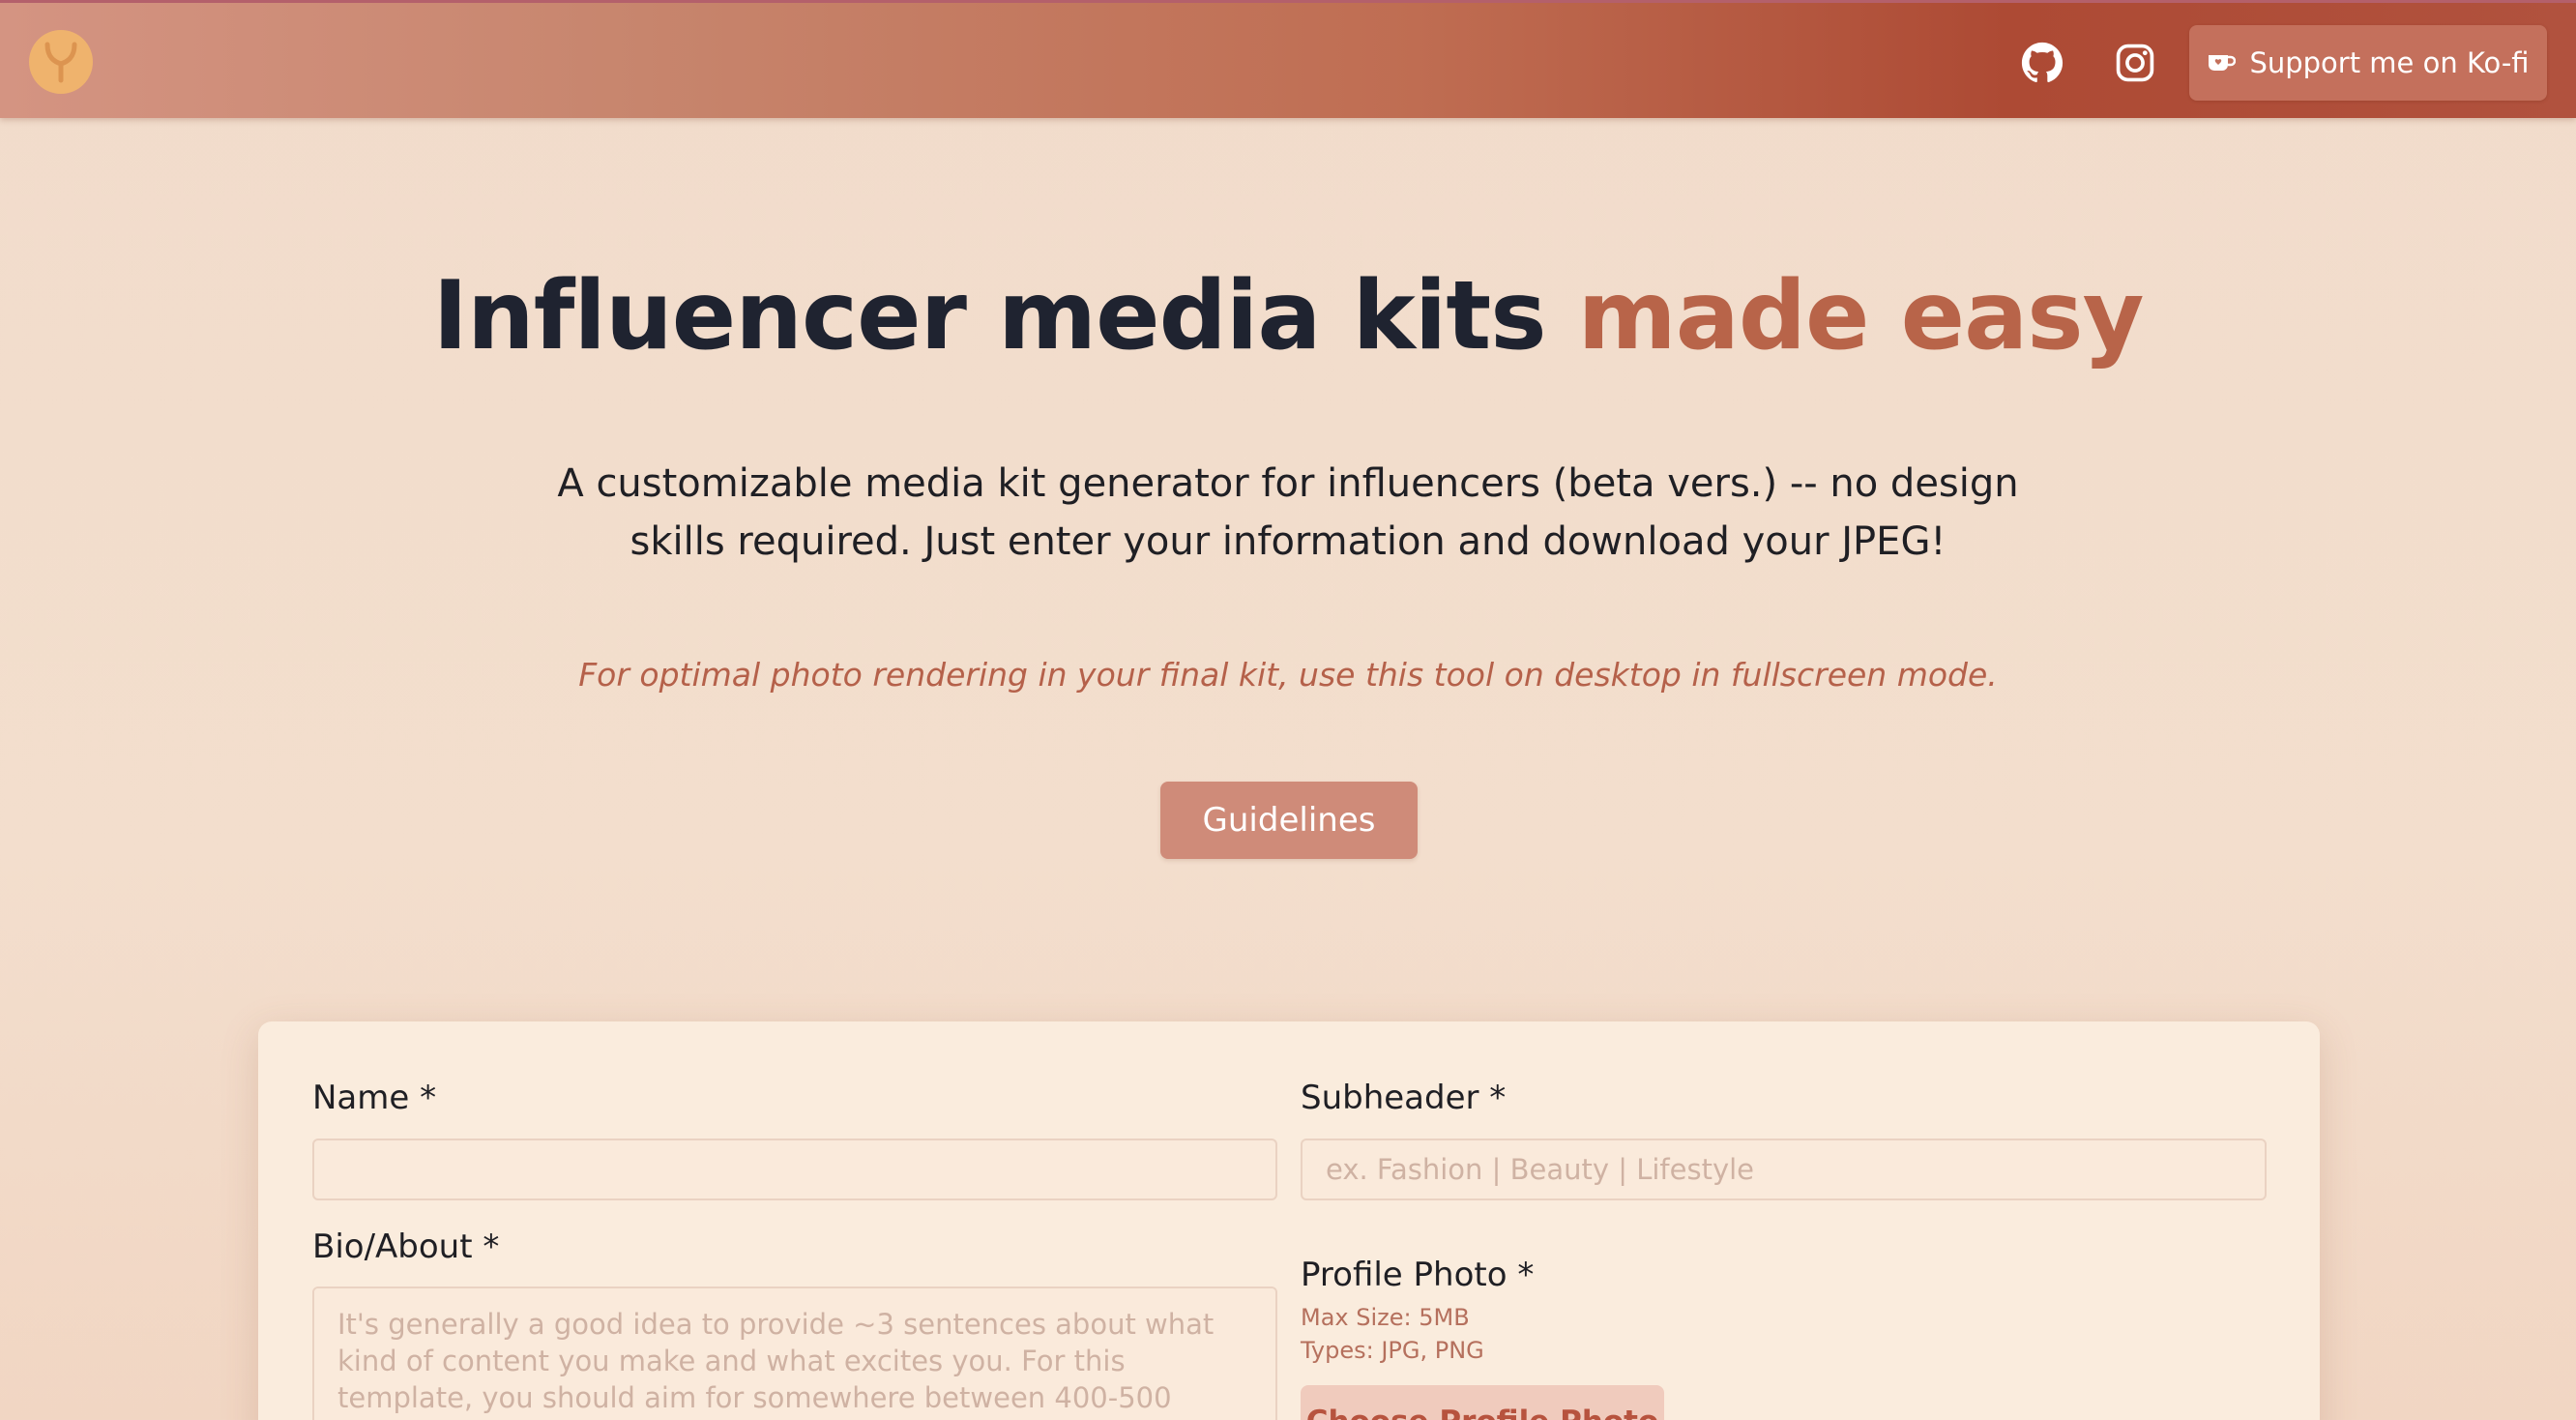  What do you see at coordinates (406, 1247) in the screenshot?
I see `bio-label: Bio/About *` at bounding box center [406, 1247].